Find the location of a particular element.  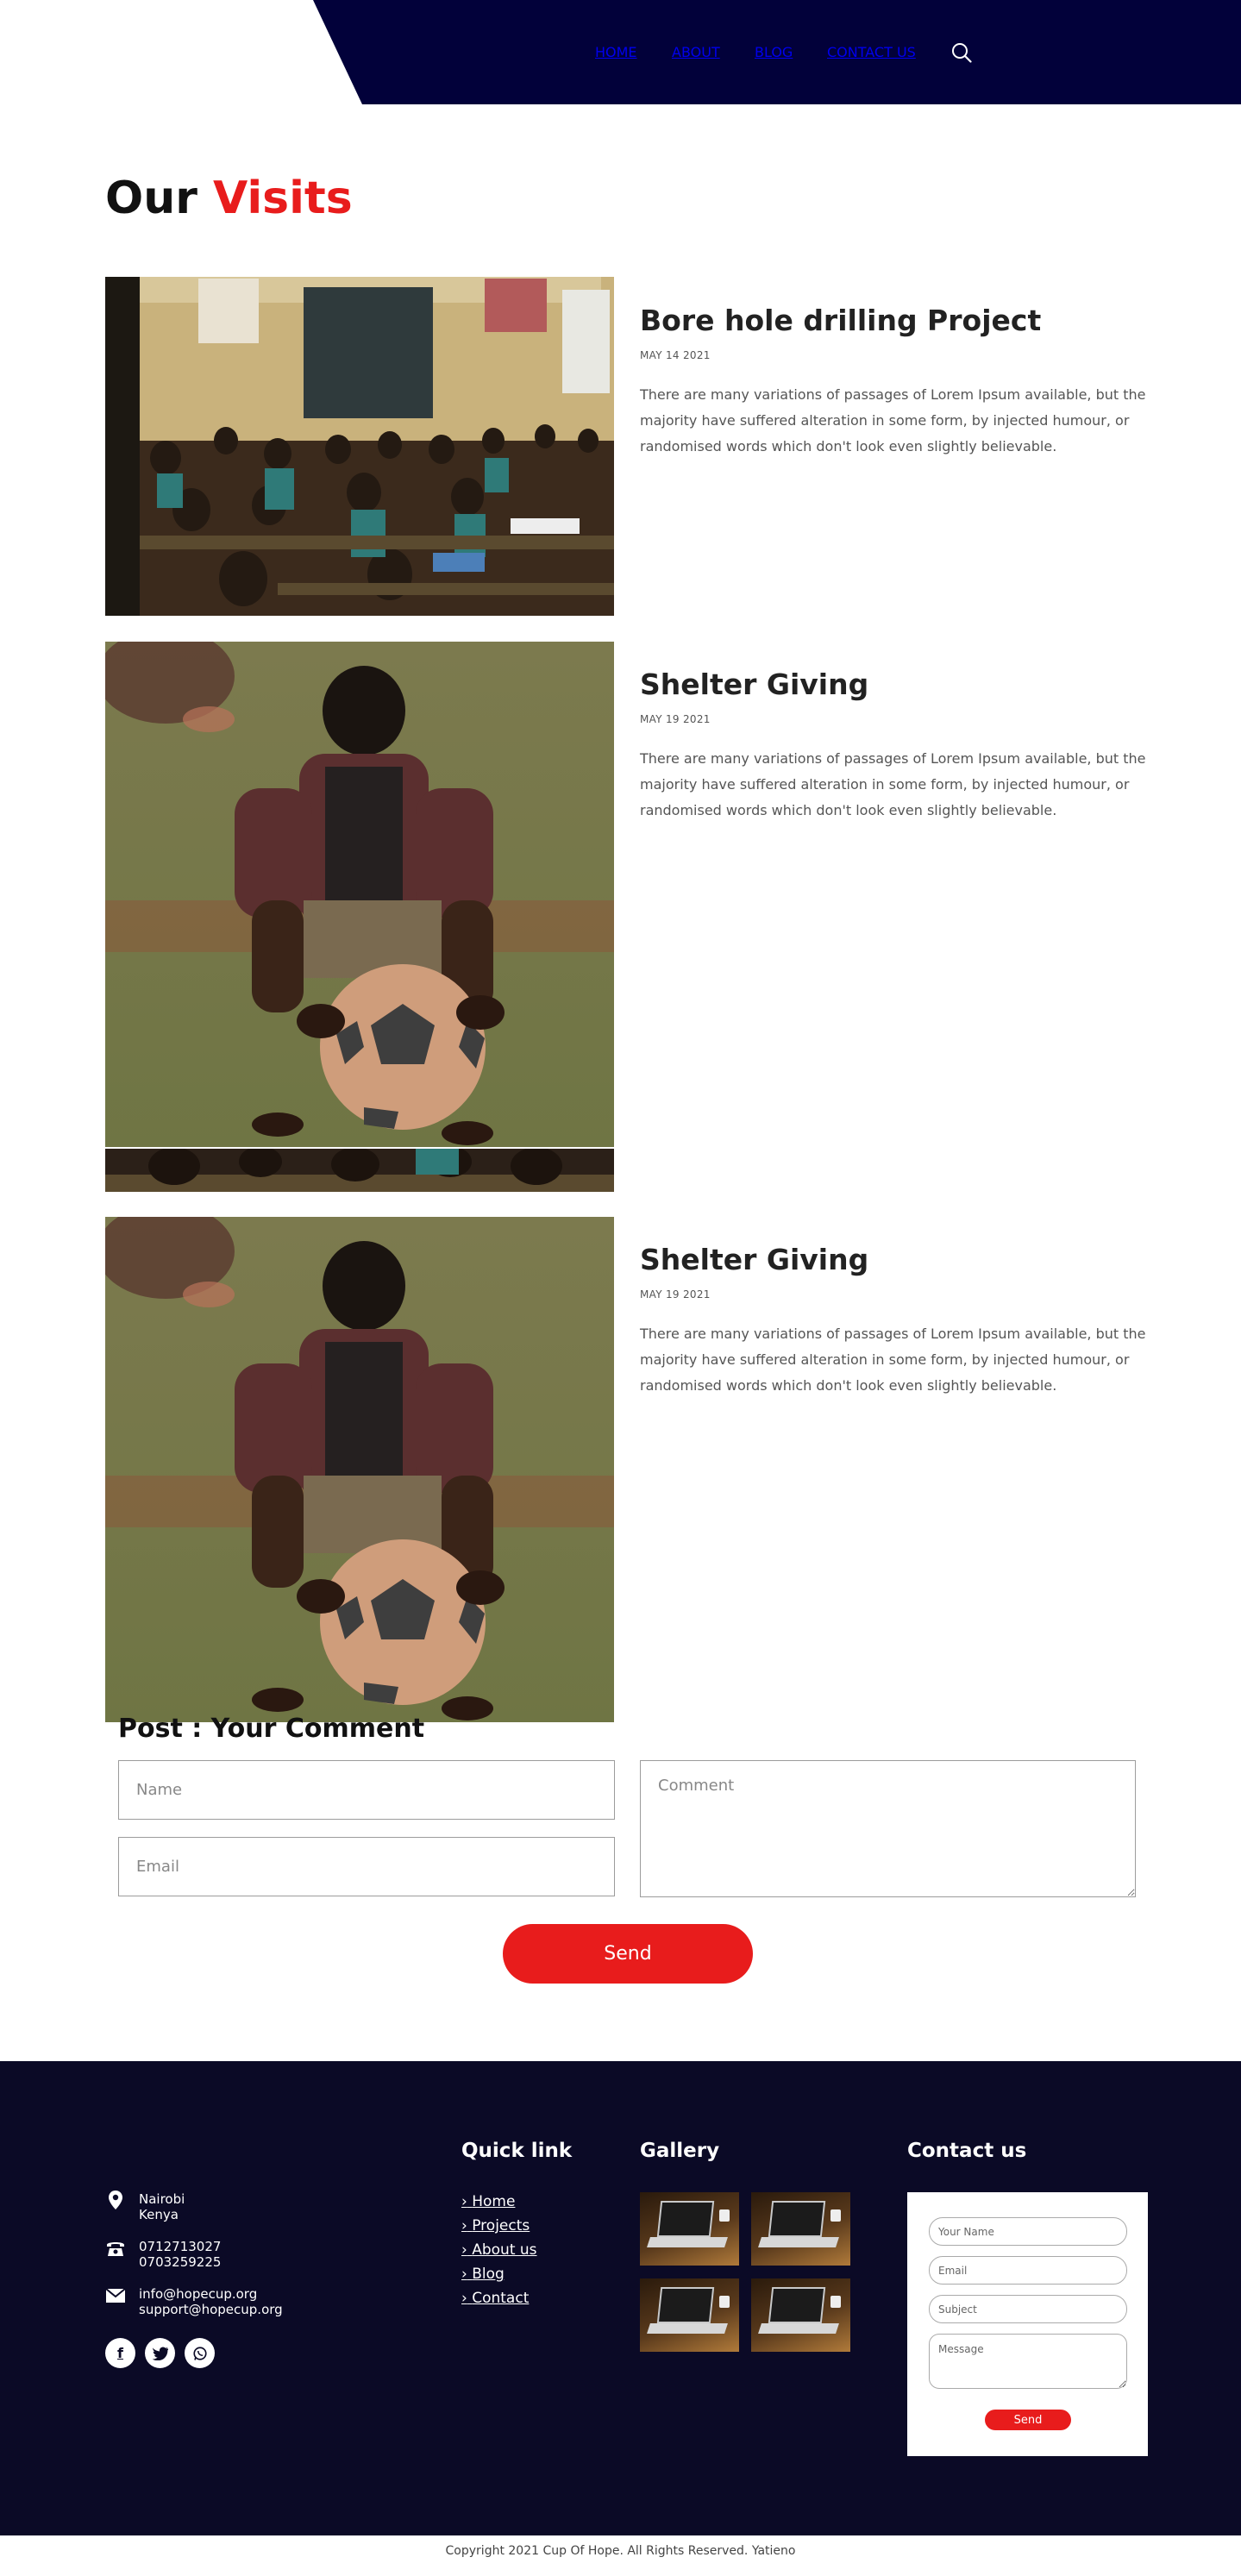

quick-link-label: About us is located at coordinates (504, 2250).